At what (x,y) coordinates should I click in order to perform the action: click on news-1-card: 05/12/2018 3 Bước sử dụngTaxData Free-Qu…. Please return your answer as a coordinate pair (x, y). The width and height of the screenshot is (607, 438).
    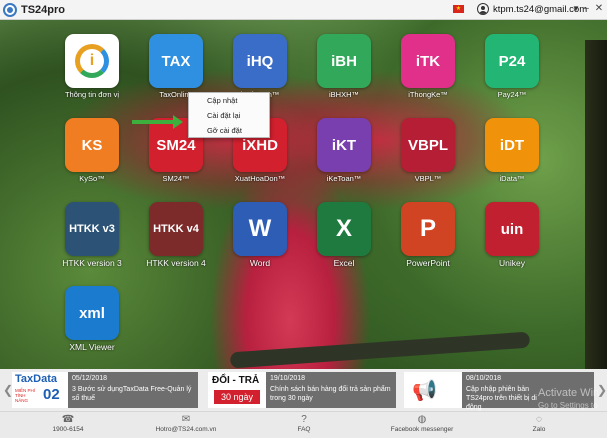
    Looking at the image, I should click on (133, 390).